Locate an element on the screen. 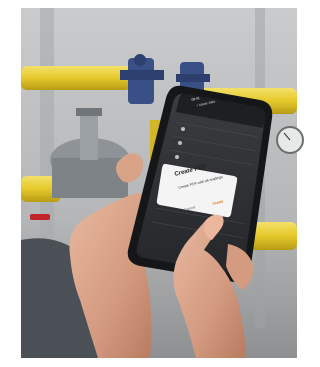  pressure-gauge is located at coordinates (290, 140).